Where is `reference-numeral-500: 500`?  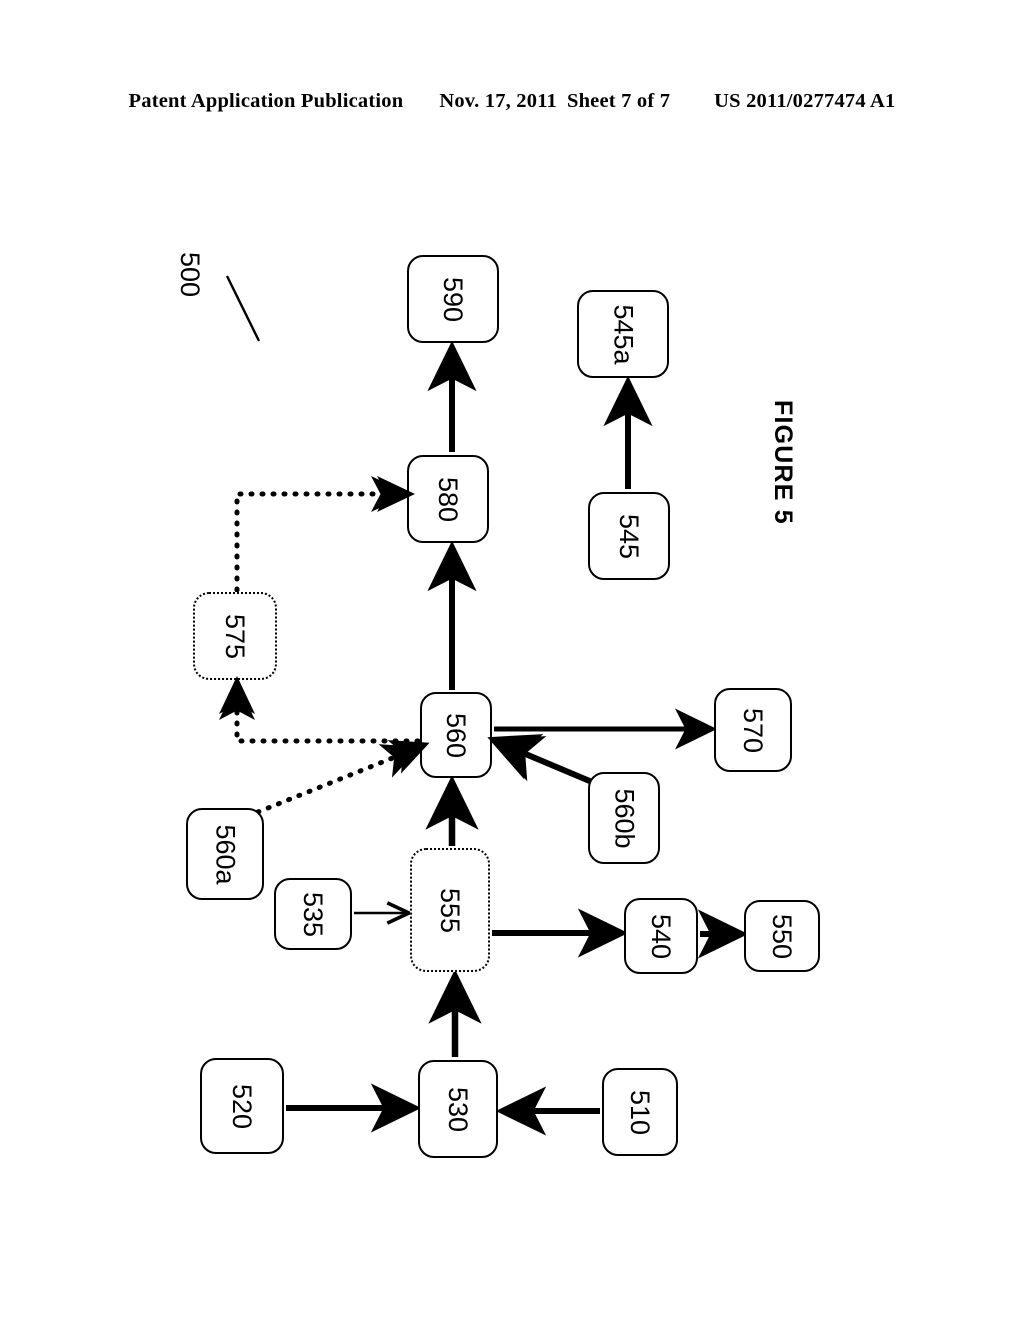 reference-numeral-500: 500 is located at coordinates (190, 275).